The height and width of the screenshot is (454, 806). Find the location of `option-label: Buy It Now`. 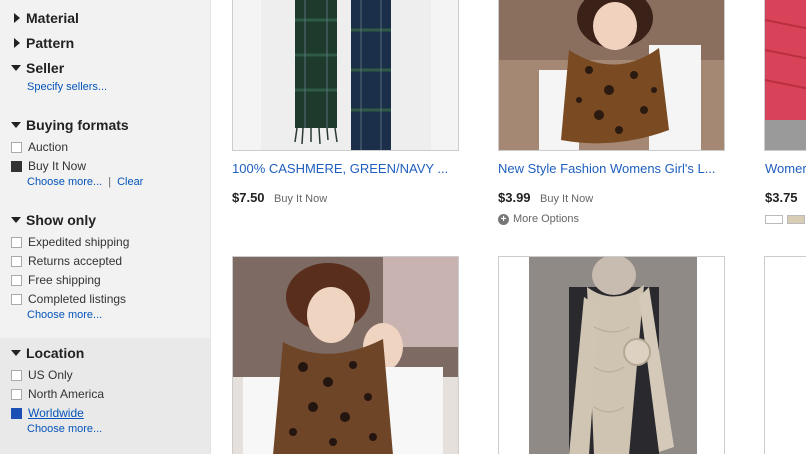

option-label: Buy It Now is located at coordinates (57, 166).